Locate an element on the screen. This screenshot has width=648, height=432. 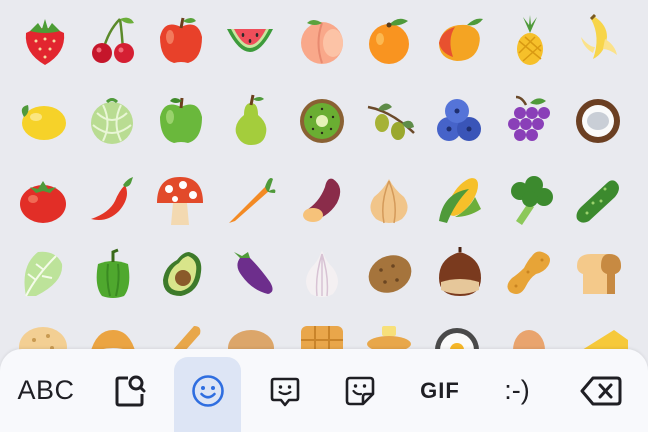
emoji-tangerine is located at coordinates (389, 40).